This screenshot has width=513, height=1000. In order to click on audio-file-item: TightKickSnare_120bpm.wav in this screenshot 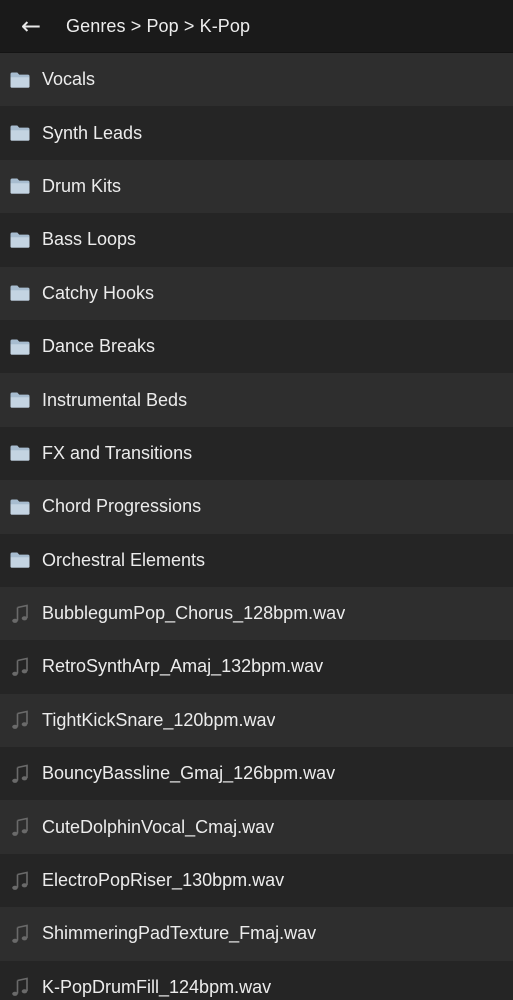, I will do `click(256, 720)`.